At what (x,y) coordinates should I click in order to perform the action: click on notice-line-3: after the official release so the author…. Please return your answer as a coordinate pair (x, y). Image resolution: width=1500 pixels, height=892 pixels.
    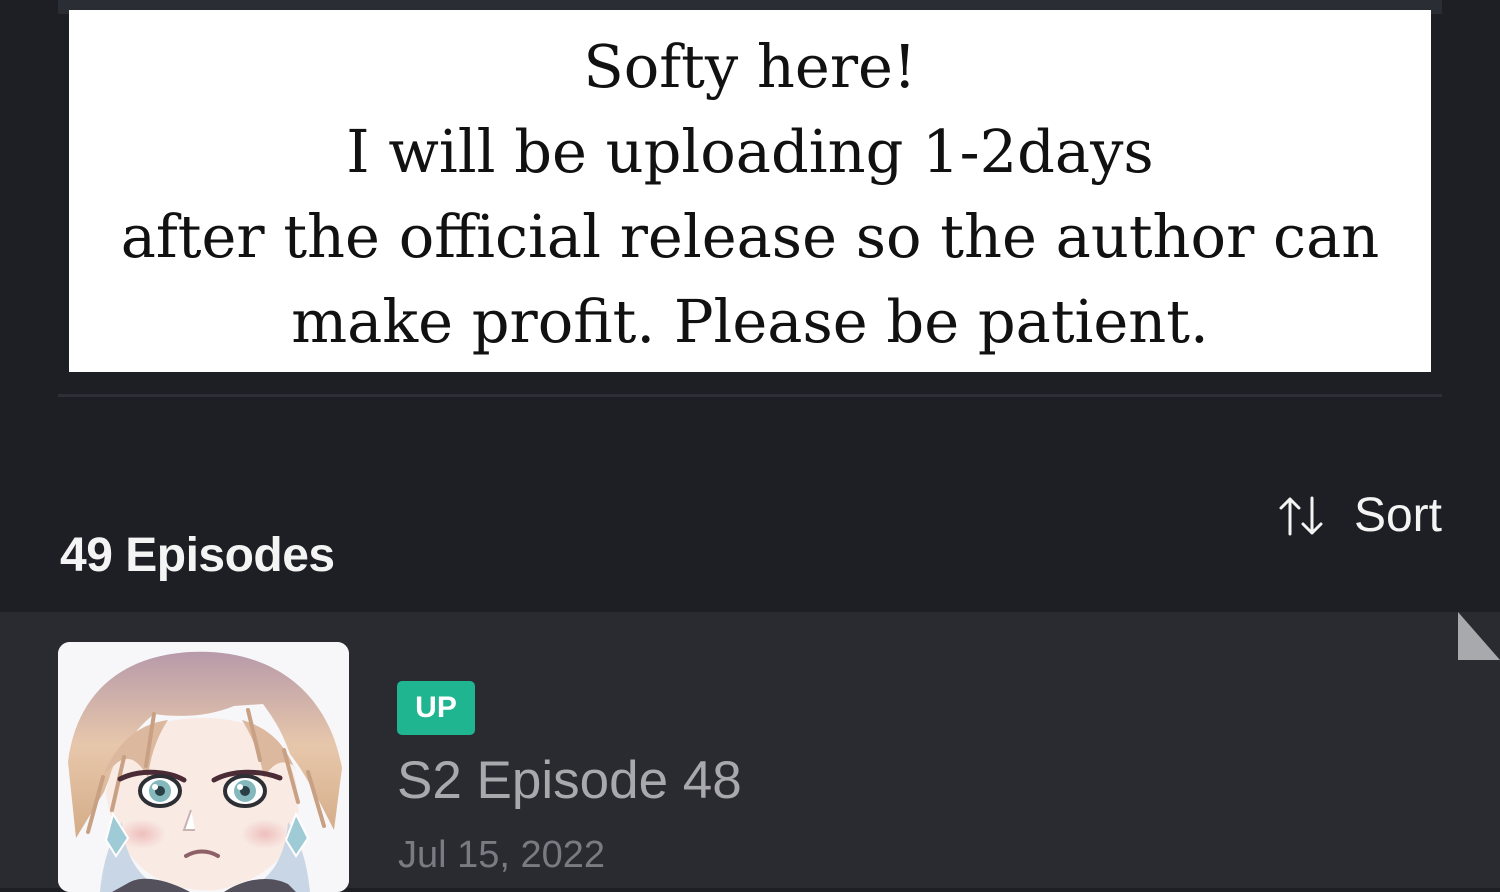
    Looking at the image, I should click on (750, 236).